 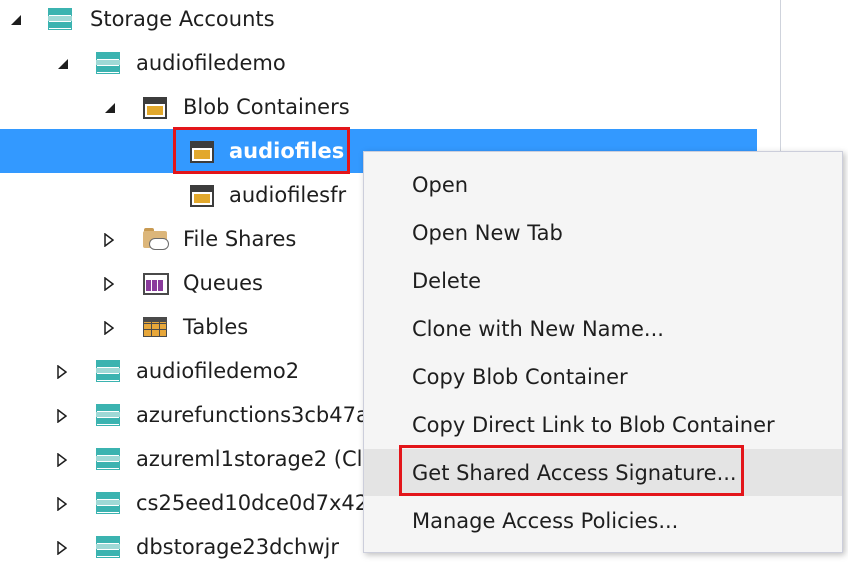 I want to click on tree-node-label: File Shares, so click(x=240, y=239).